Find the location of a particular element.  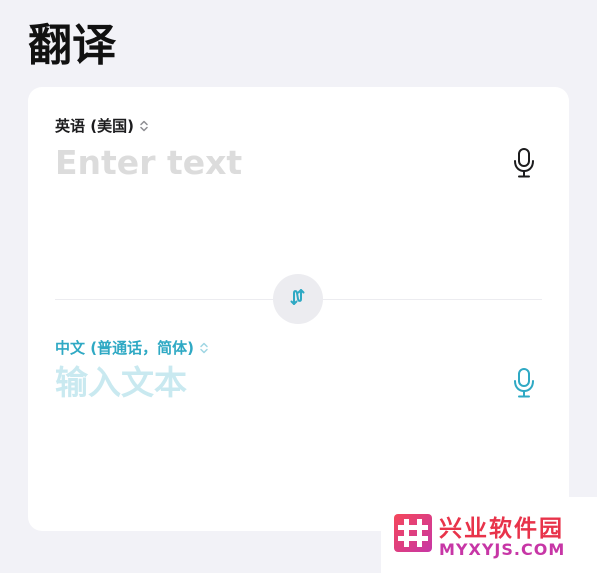

watermark-name: 兴业软件园 is located at coordinates (501, 529).